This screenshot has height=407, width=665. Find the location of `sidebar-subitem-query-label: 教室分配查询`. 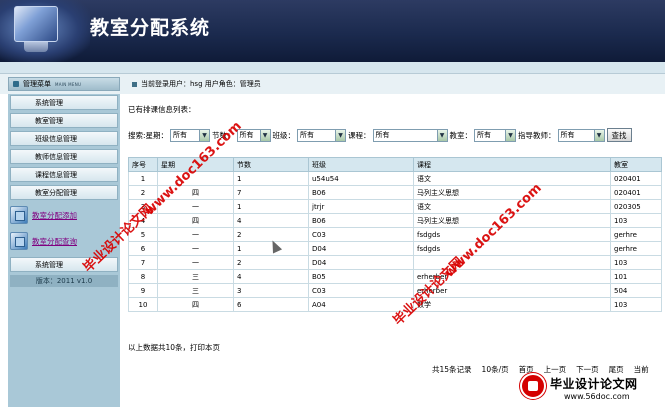

sidebar-subitem-query-label: 教室分配查询 is located at coordinates (54, 241).